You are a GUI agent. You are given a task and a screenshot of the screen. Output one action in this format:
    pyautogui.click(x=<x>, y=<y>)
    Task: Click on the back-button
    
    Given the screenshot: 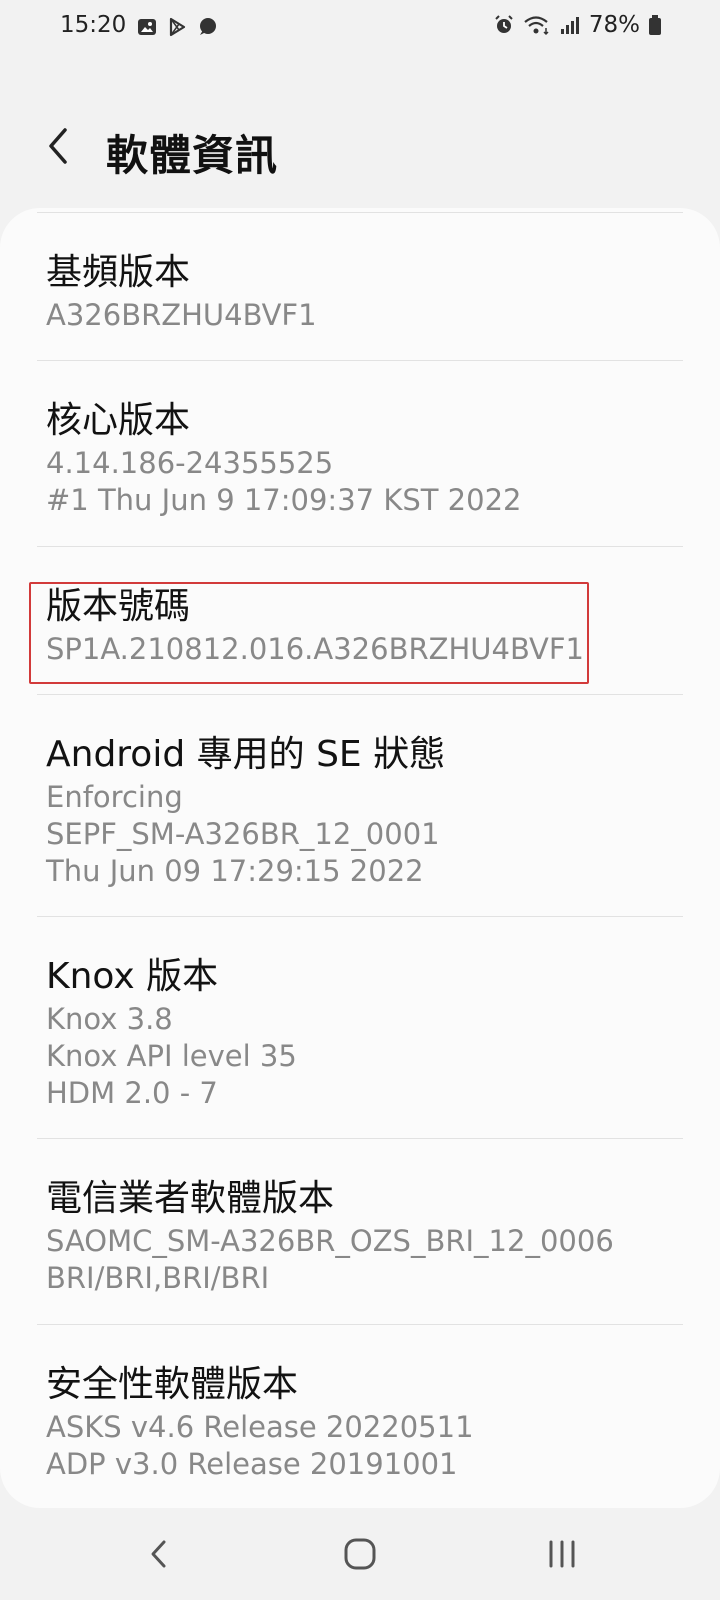 What is the action you would take?
    pyautogui.click(x=58, y=146)
    